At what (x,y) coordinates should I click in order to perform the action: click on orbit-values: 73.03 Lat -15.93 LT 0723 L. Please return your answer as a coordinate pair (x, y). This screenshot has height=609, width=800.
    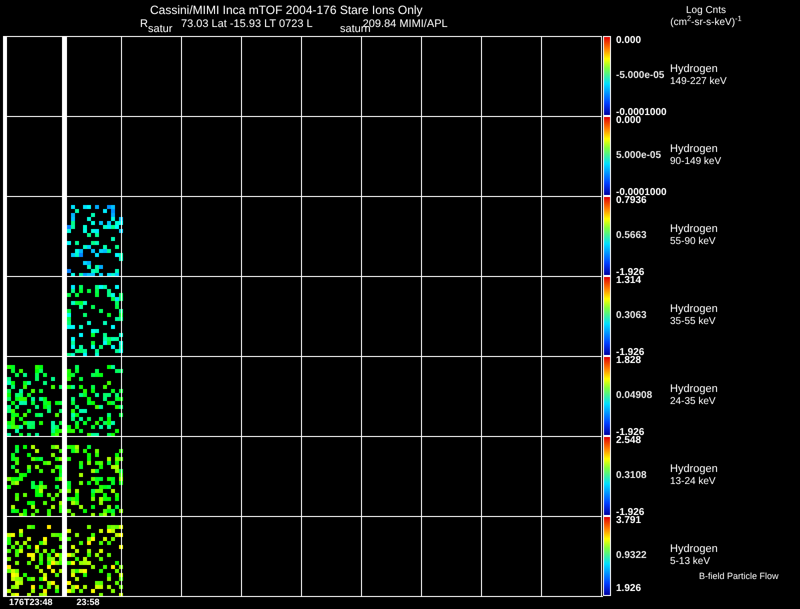
    Looking at the image, I should click on (246, 24).